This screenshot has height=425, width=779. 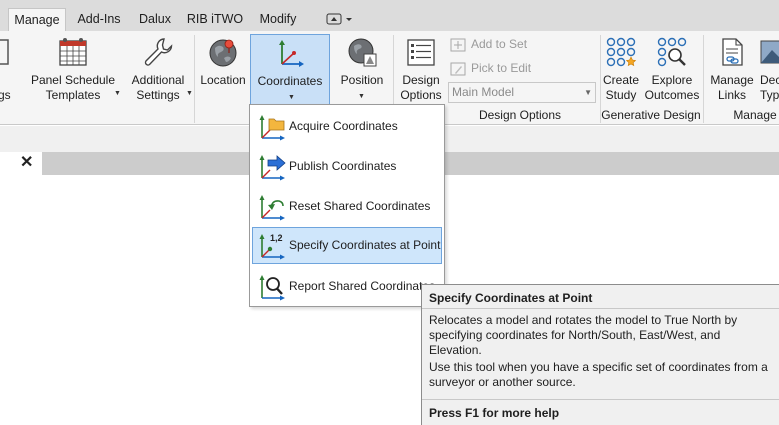 I want to click on view-tab: ✕, so click(x=21, y=163).